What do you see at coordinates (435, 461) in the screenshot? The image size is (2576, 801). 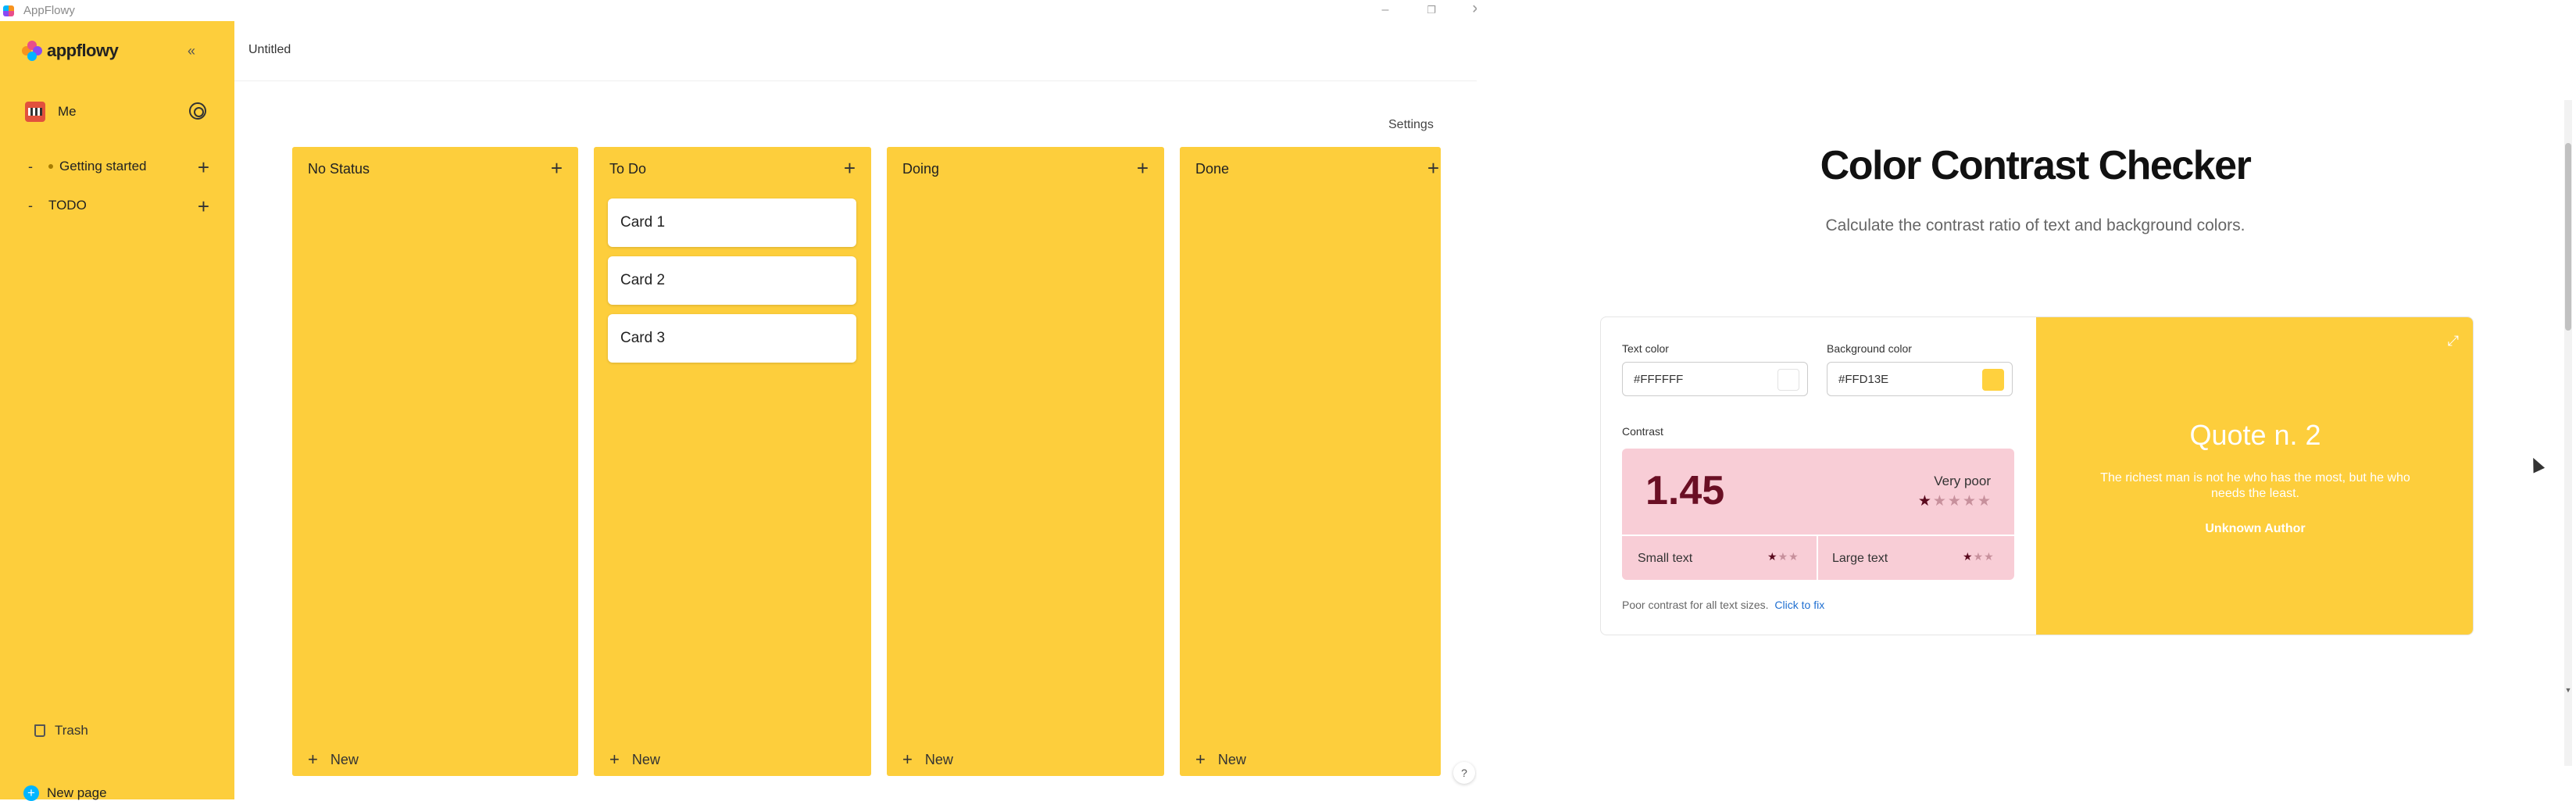 I see `board-column-no-status: No Status + + New` at bounding box center [435, 461].